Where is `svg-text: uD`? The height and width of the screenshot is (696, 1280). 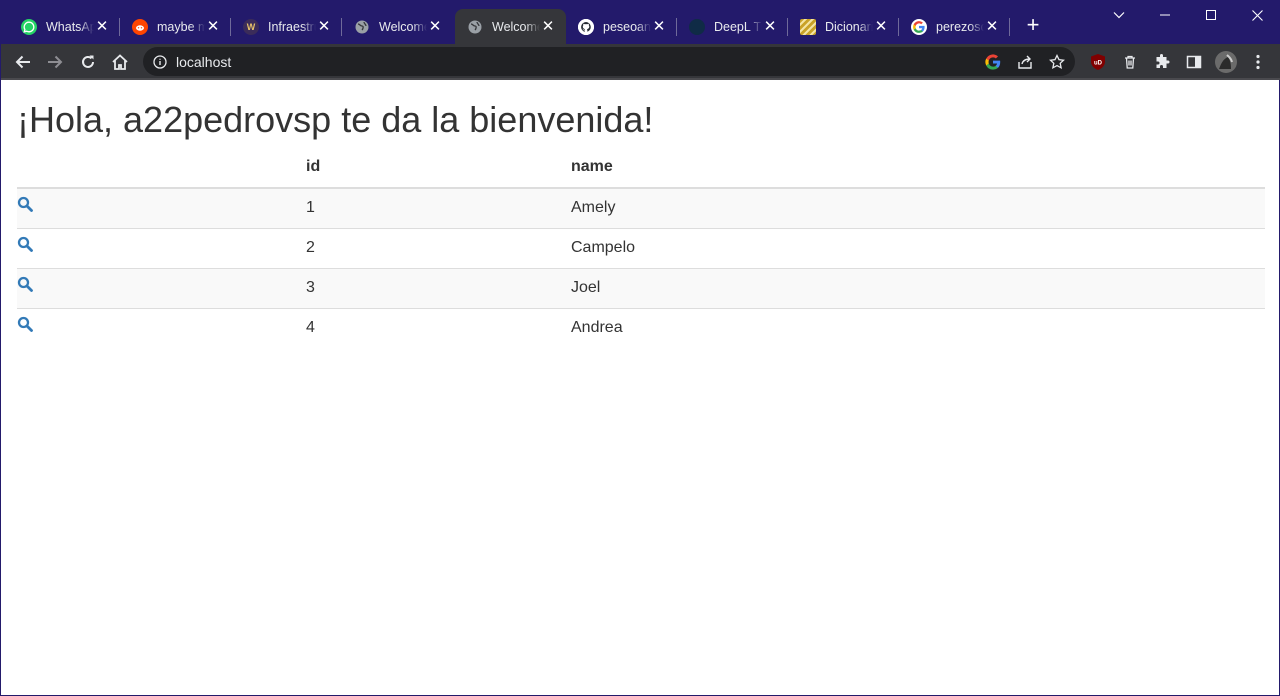 svg-text: uD is located at coordinates (1098, 64).